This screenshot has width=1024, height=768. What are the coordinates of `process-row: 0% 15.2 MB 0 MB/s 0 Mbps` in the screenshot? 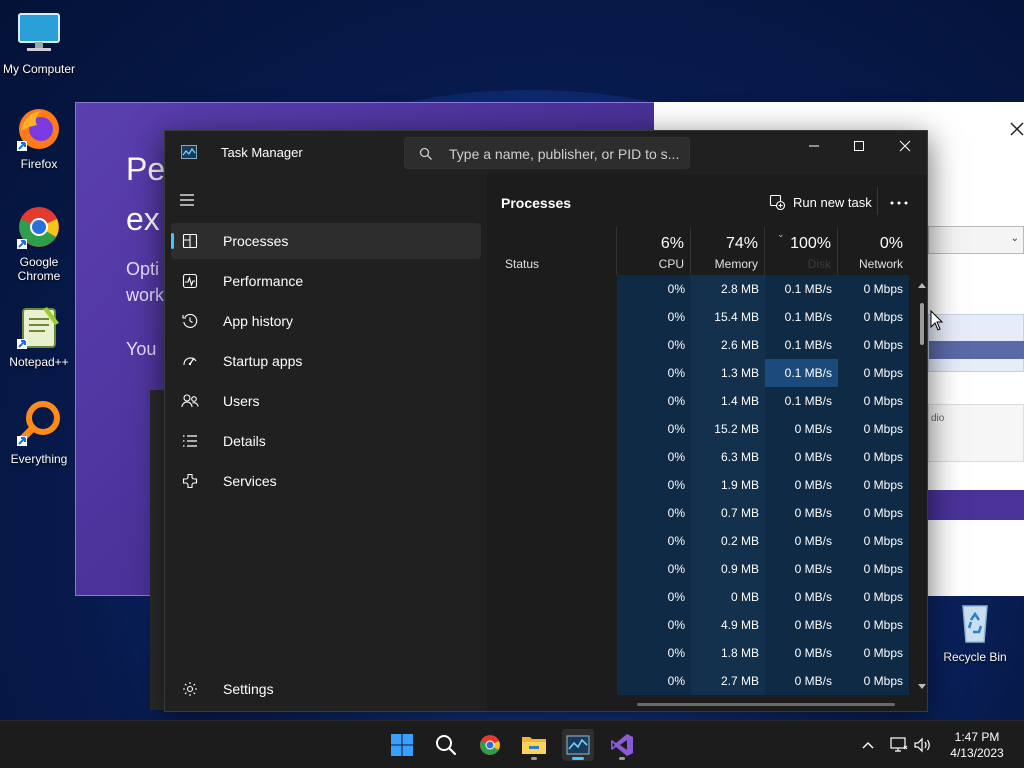 It's located at (704, 429).